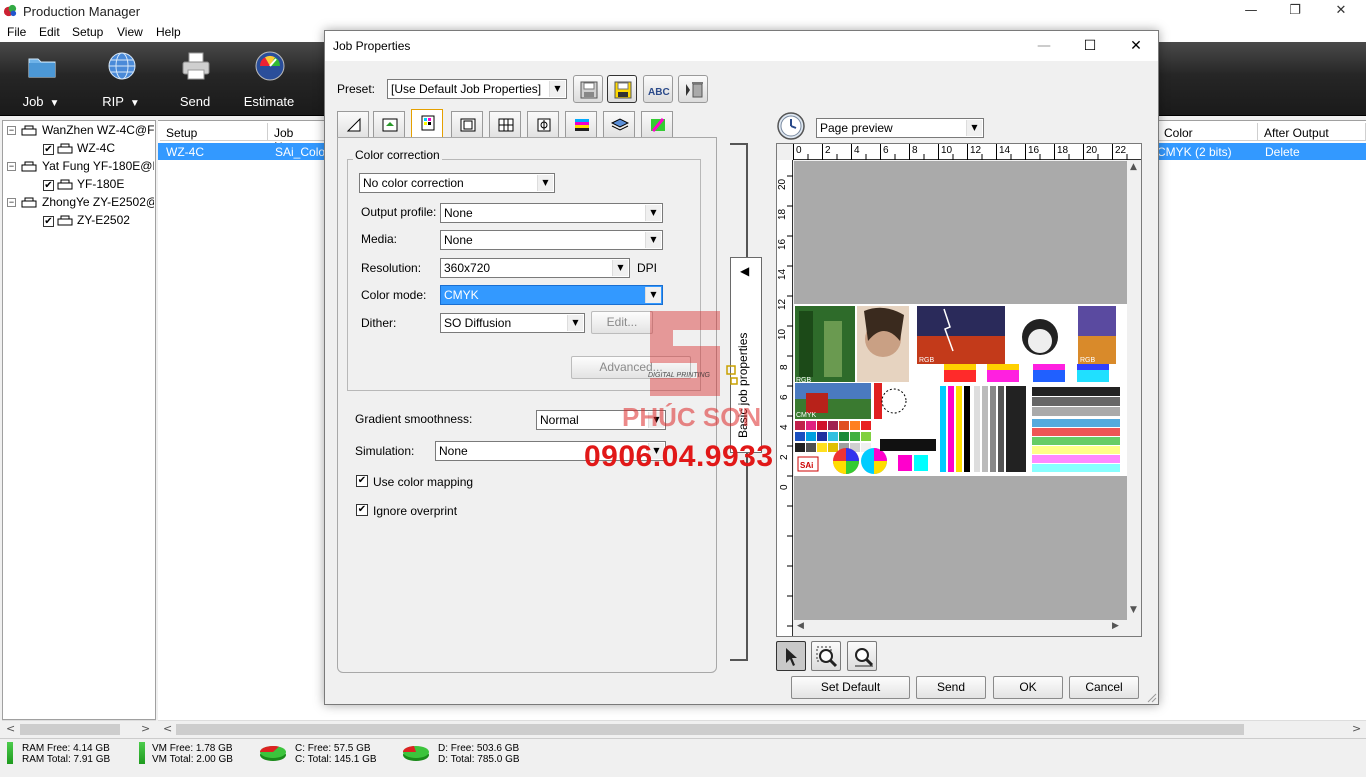 This screenshot has width=1366, height=777. Describe the element at coordinates (16, 32) in the screenshot. I see `menu-file: File` at that location.